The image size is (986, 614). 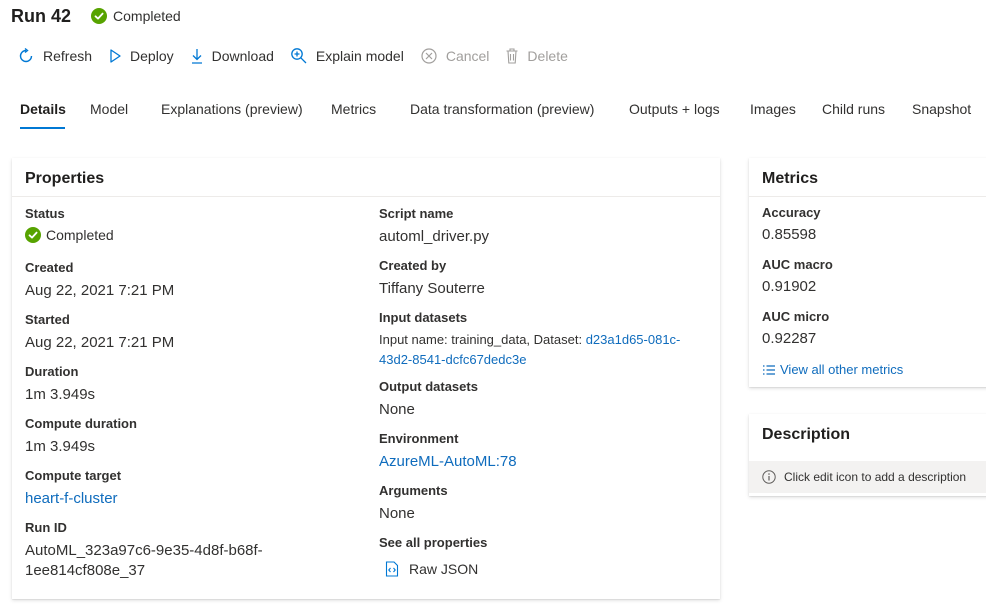 What do you see at coordinates (789, 338) in the screenshot?
I see `metric-value: 0.92287` at bounding box center [789, 338].